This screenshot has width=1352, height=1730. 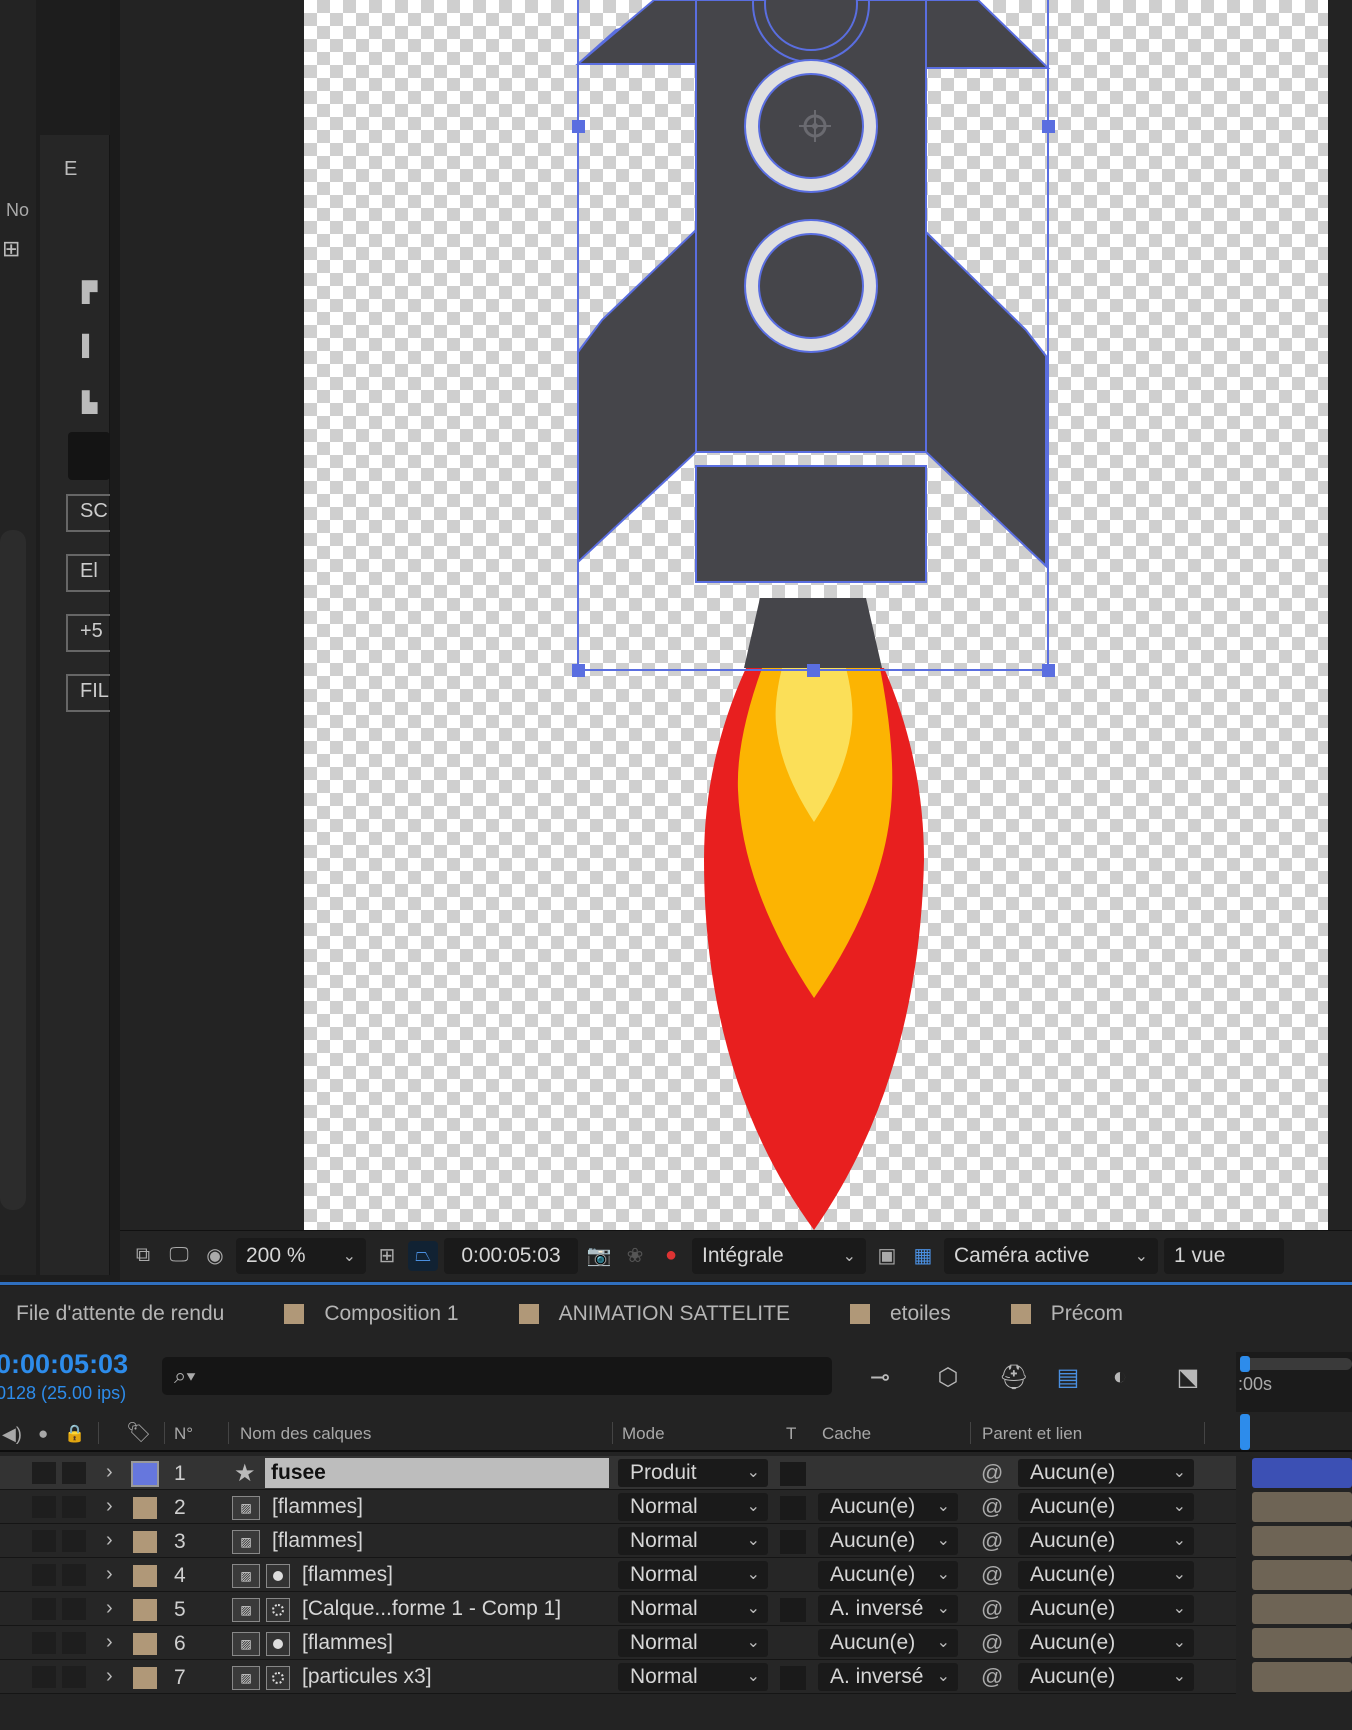 I want to click on column-layer-name: Nom des calques, so click(x=305, y=1434).